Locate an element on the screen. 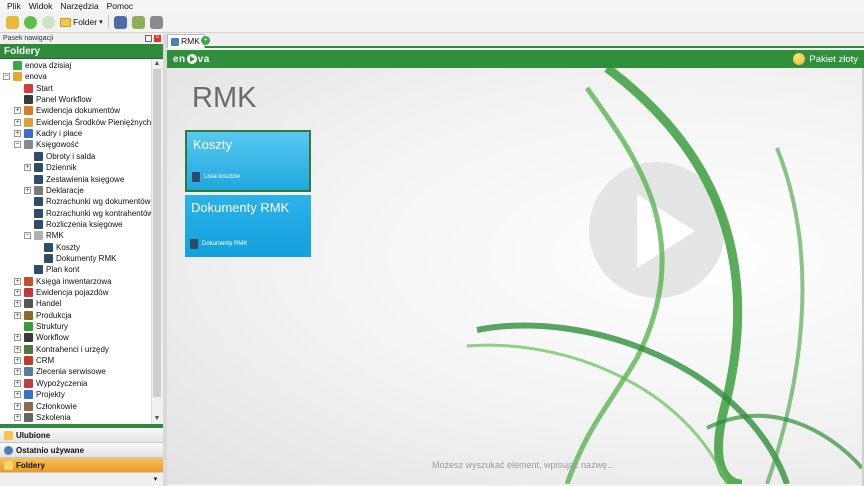 This screenshot has width=864, height=486. tree-item: enova dzisiaj is located at coordinates (37, 65).